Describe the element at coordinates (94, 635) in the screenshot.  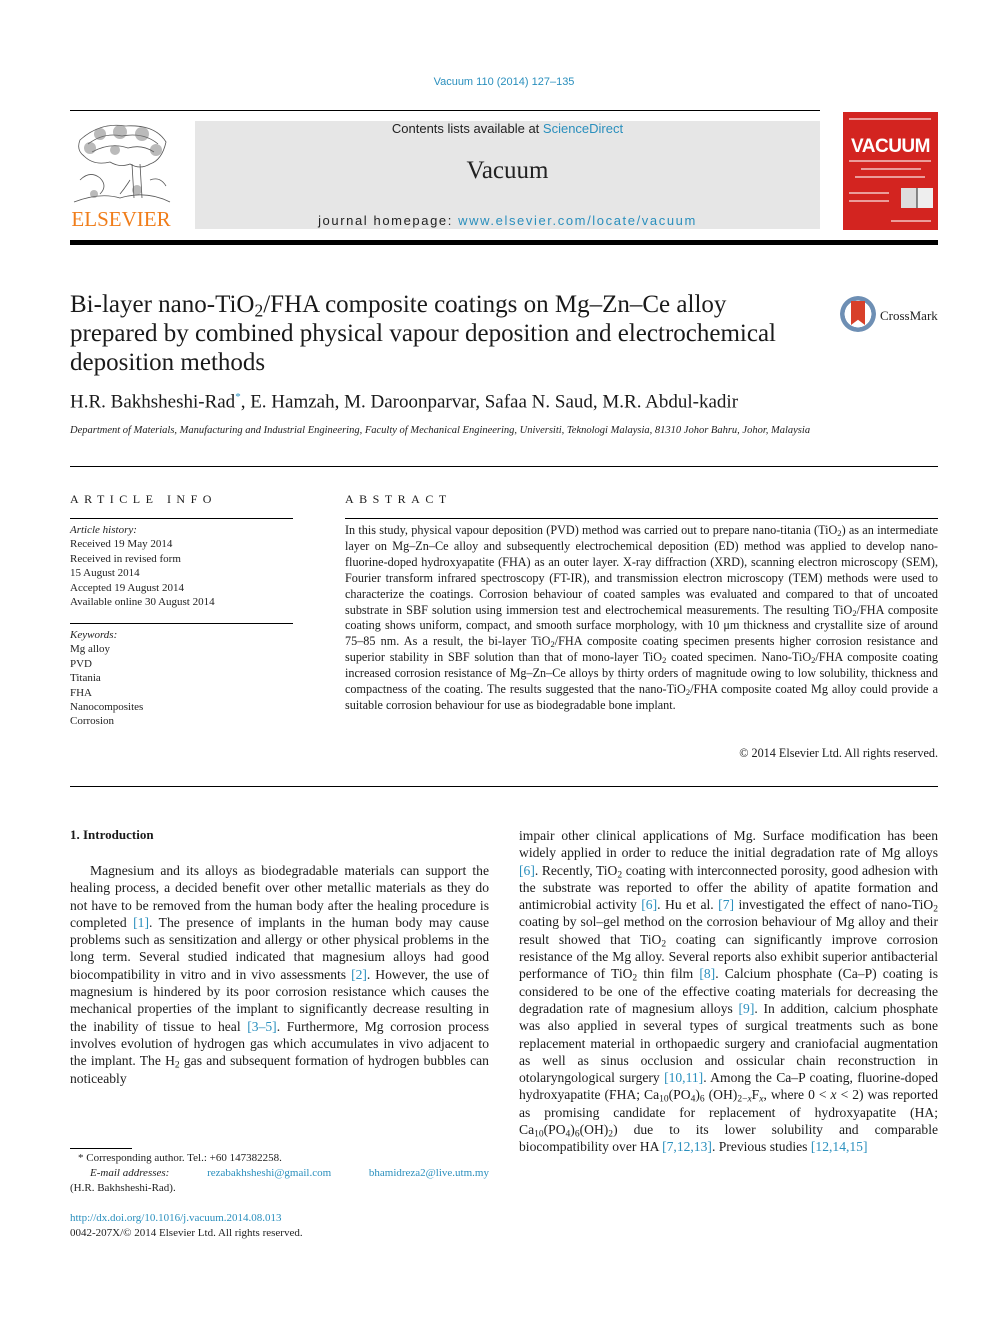
I see `keywords-label: Keywords:` at that location.